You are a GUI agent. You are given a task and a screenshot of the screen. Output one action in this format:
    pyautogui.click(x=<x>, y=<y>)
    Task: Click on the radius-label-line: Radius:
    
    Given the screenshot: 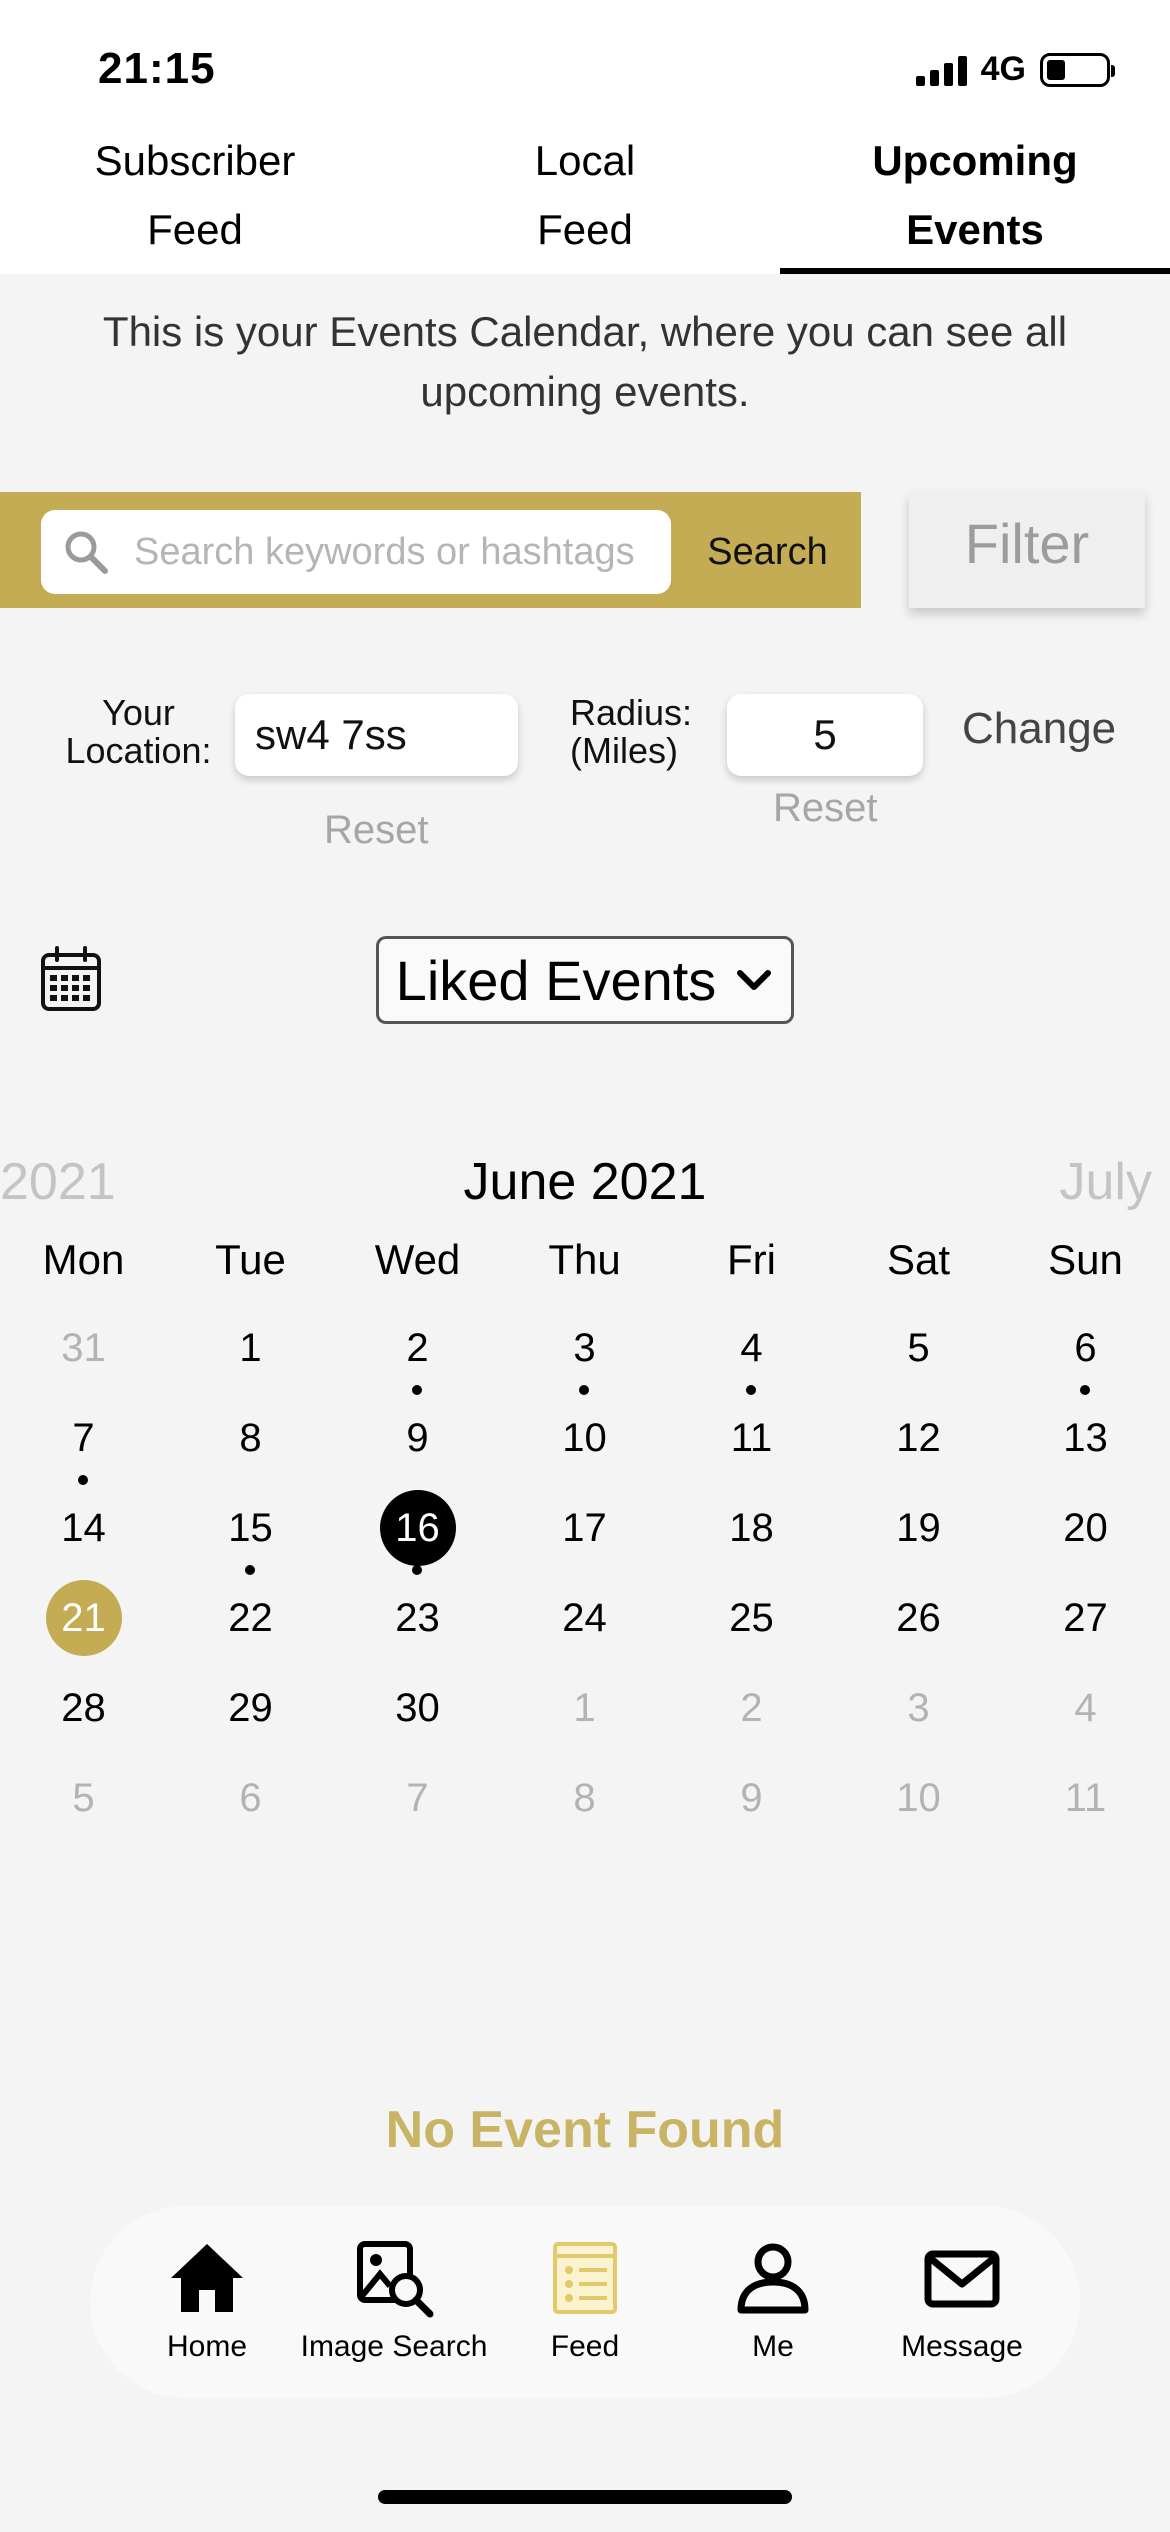 What is the action you would take?
    pyautogui.click(x=631, y=712)
    